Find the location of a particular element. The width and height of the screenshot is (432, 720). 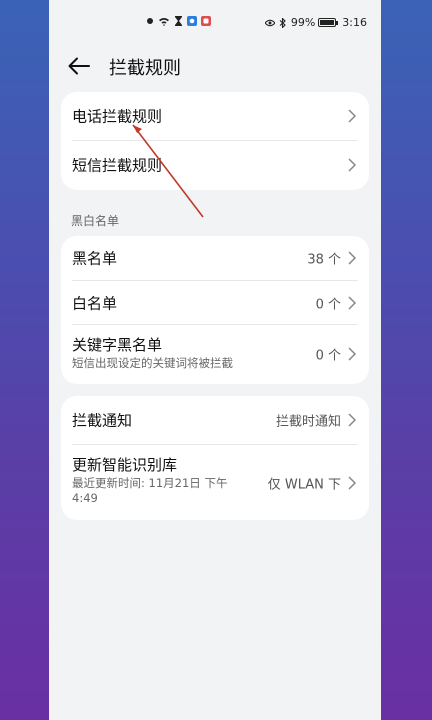

wifi-icon is located at coordinates (164, 21).